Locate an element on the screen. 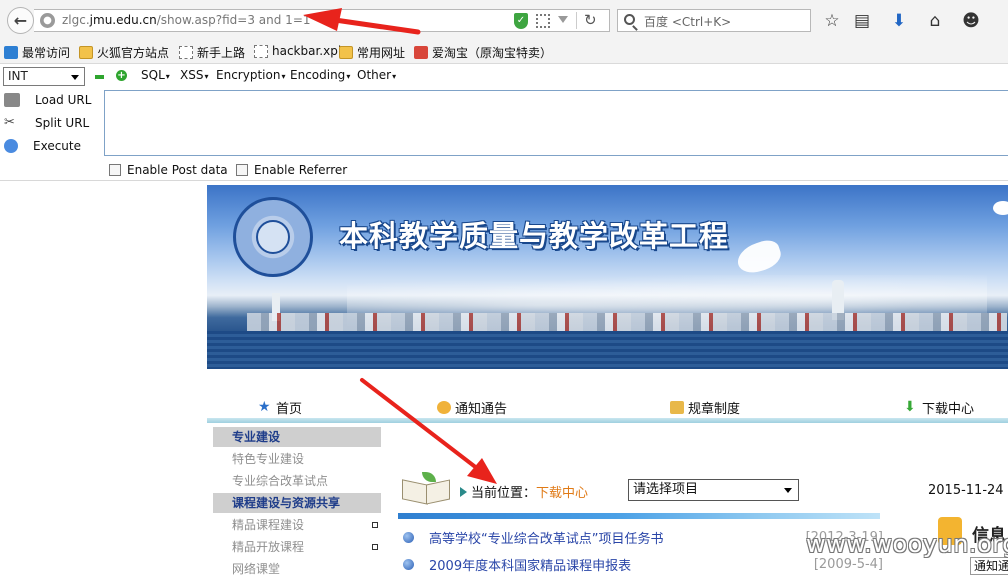 The width and height of the screenshot is (1008, 575). menu-encoding: Encoding is located at coordinates (320, 75).